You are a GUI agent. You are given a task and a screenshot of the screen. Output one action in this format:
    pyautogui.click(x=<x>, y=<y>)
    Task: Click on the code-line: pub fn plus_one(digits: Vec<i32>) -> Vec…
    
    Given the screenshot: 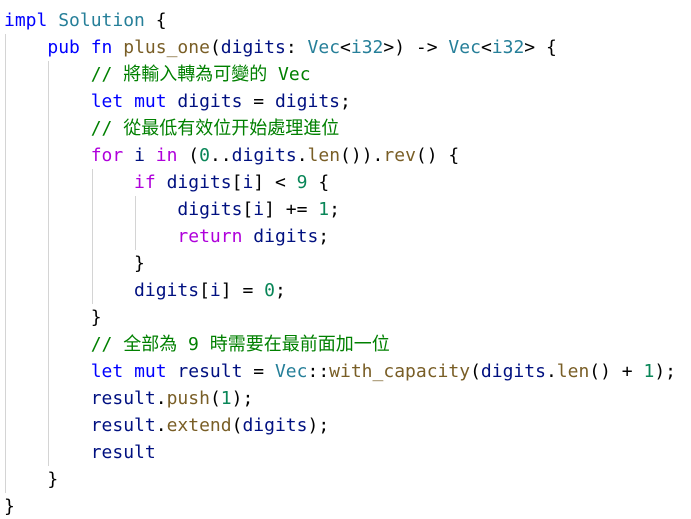 What is the action you would take?
    pyautogui.click(x=340, y=47)
    